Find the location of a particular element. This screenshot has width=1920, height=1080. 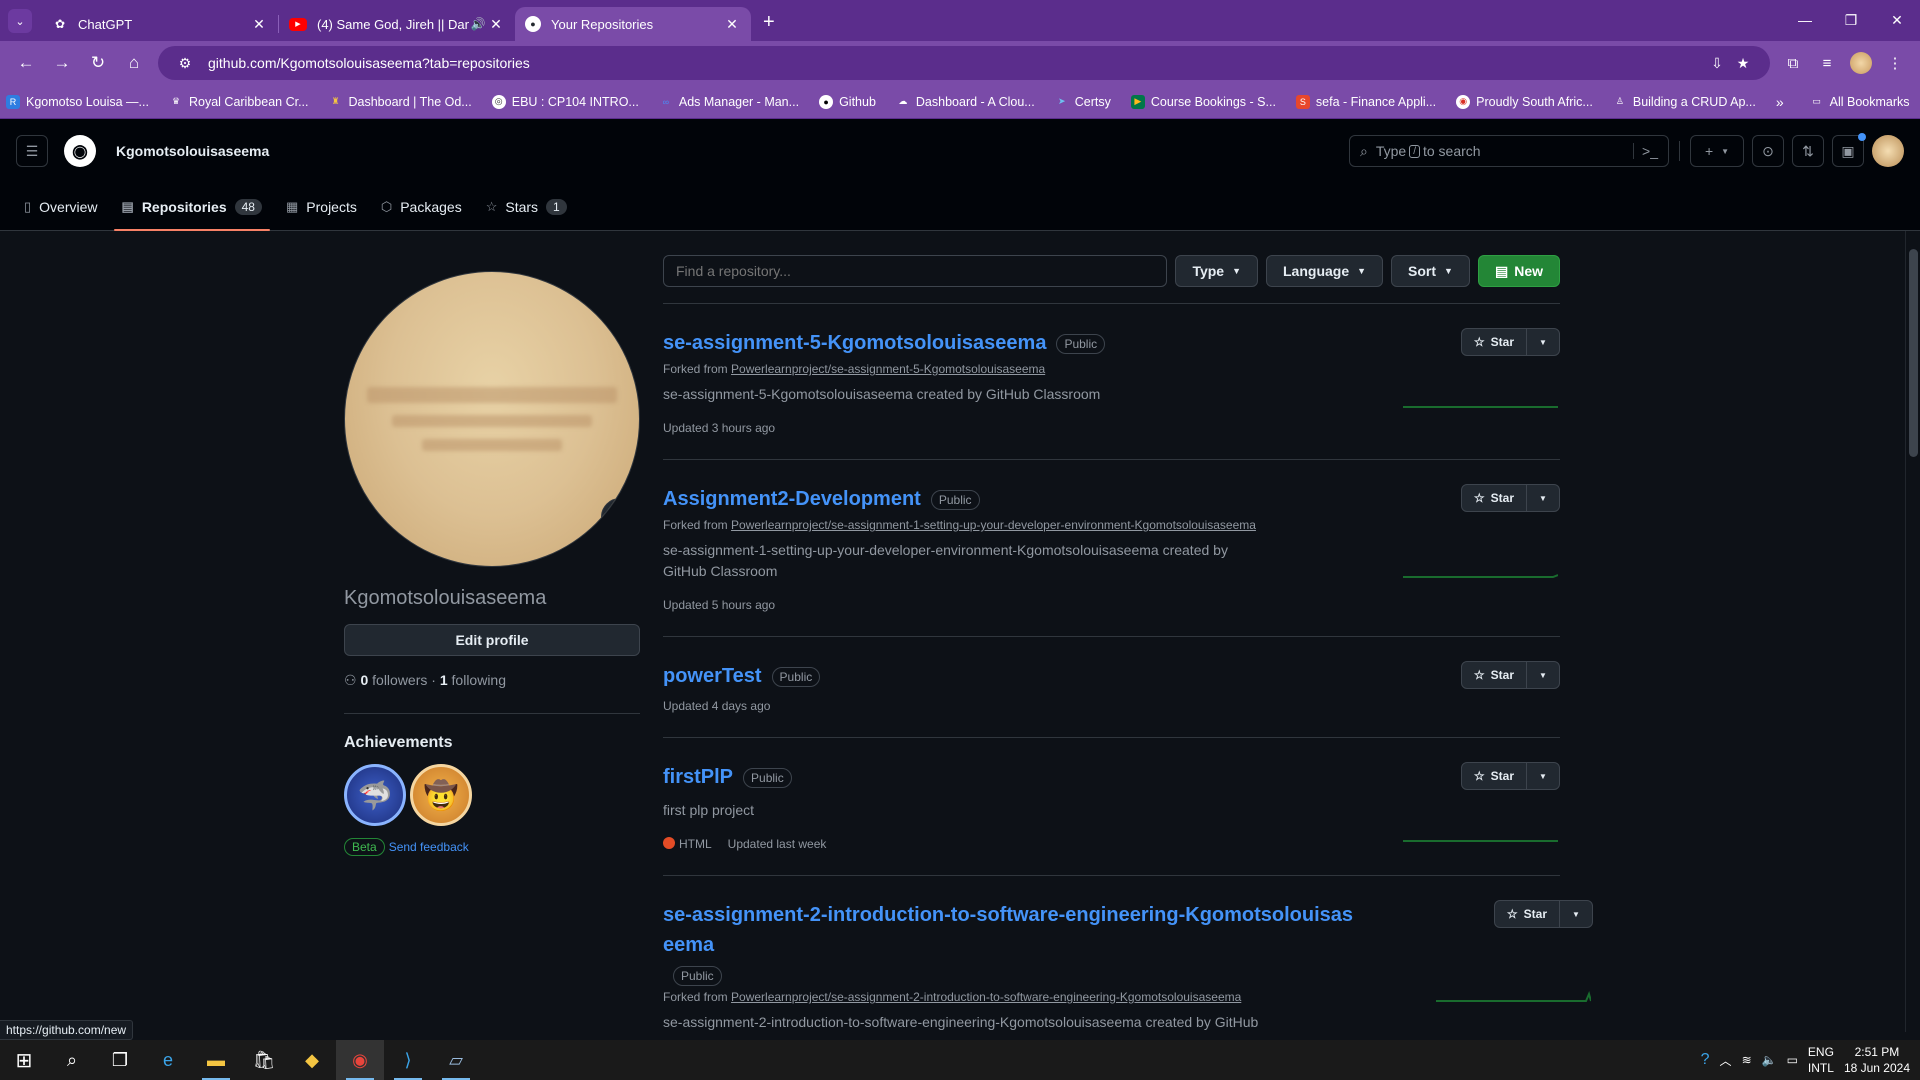

reload-icon: ↻ is located at coordinates (98, 63).